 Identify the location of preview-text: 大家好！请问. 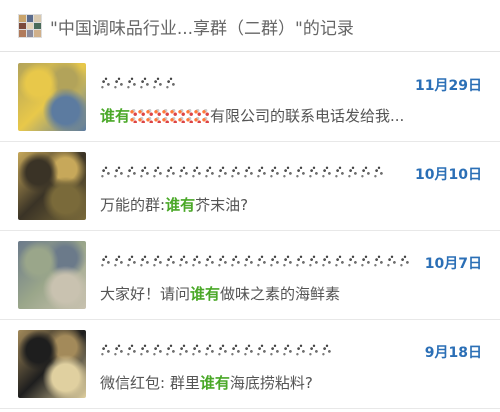
(145, 294).